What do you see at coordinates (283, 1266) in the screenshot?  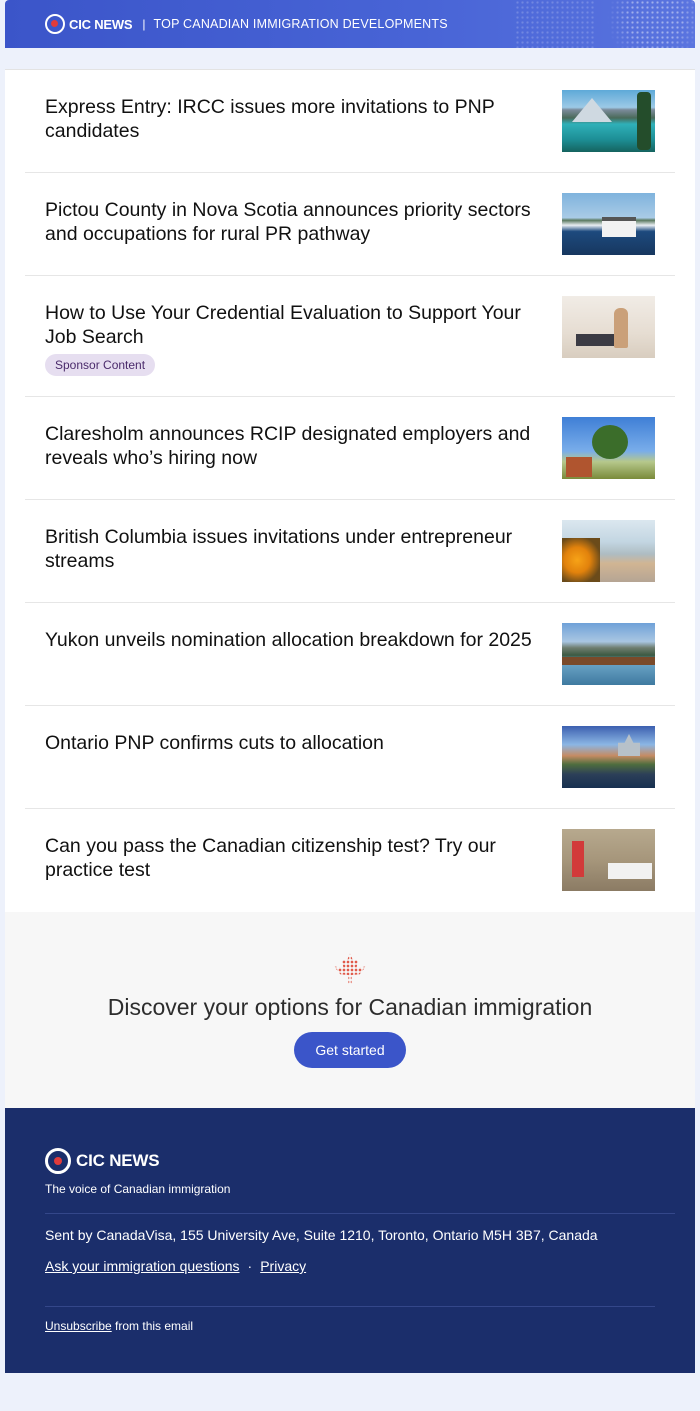 I see `privacy-link: Privacy` at bounding box center [283, 1266].